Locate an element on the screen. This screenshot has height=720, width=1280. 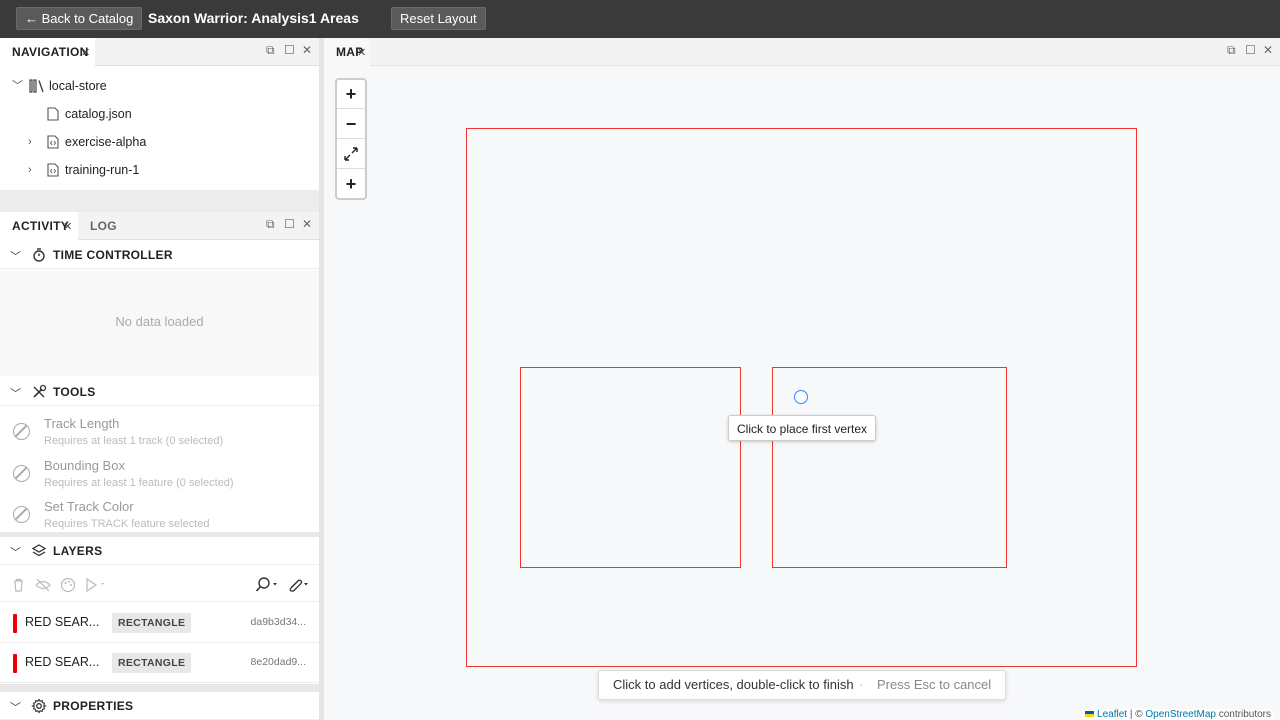
tree-item-label: local-store is located at coordinates (78, 86).